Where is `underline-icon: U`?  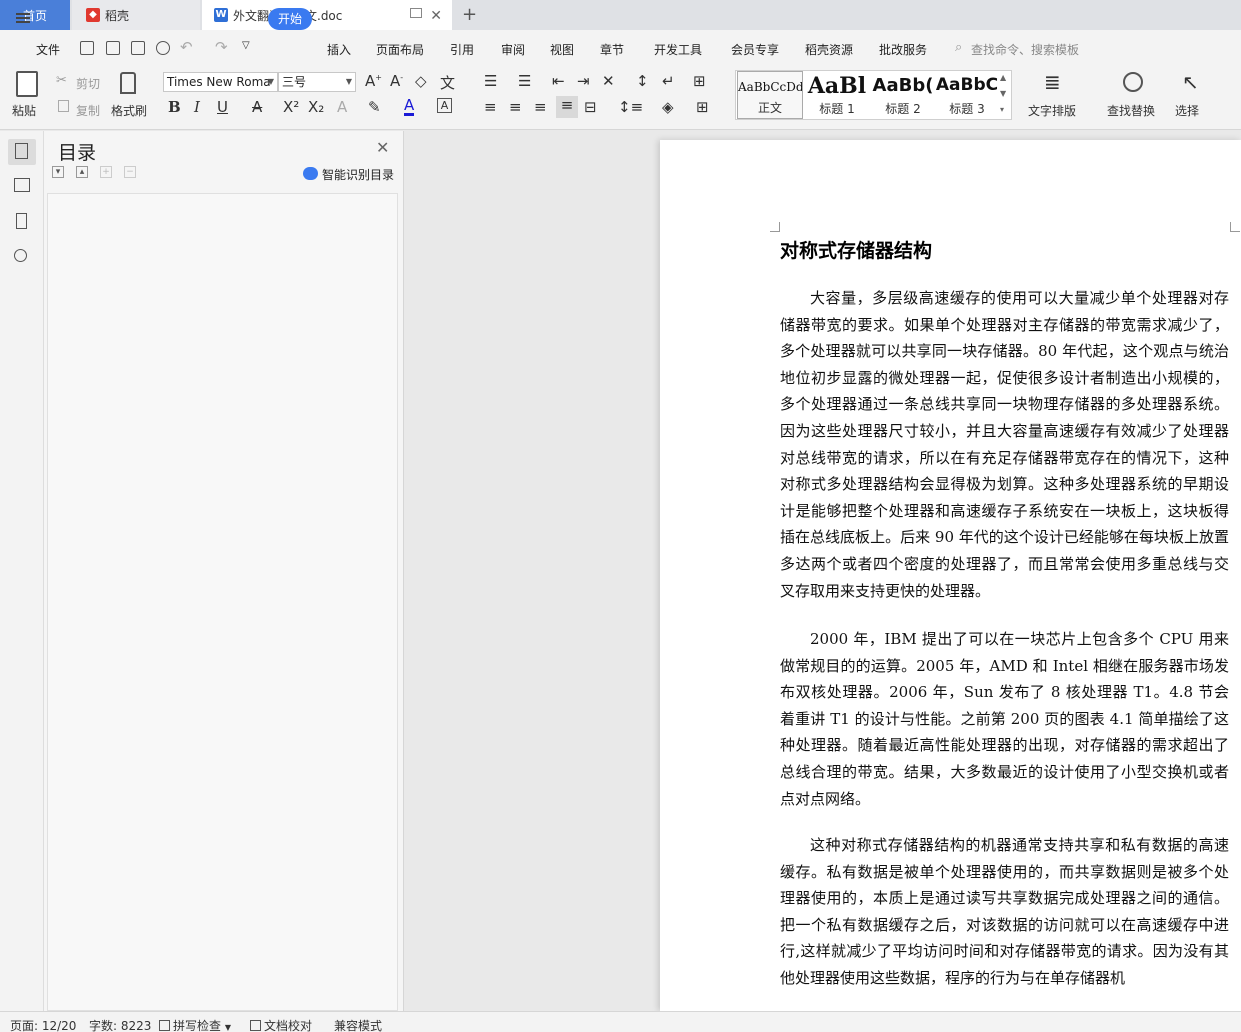 underline-icon: U is located at coordinates (222, 107).